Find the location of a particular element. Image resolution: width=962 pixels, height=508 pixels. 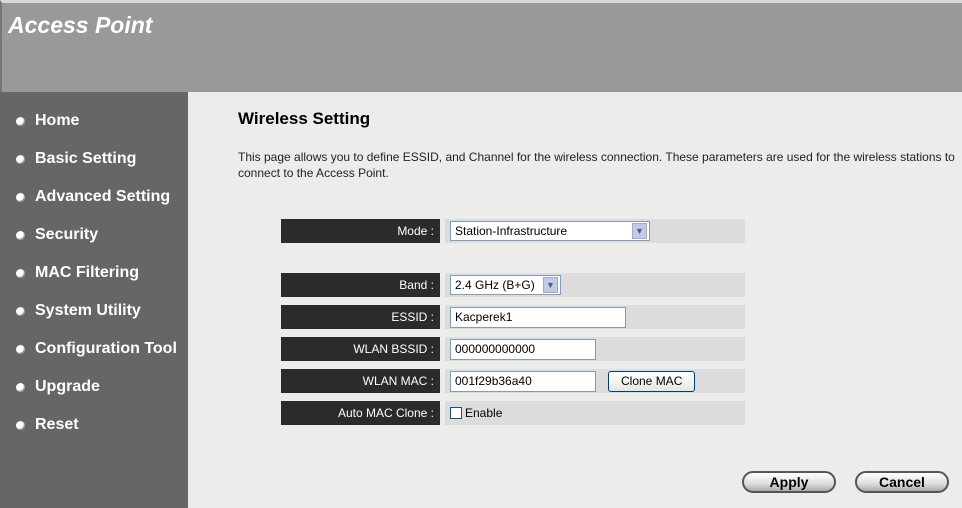

sidebar-item-upgrade: Upgrade is located at coordinates (58, 387).